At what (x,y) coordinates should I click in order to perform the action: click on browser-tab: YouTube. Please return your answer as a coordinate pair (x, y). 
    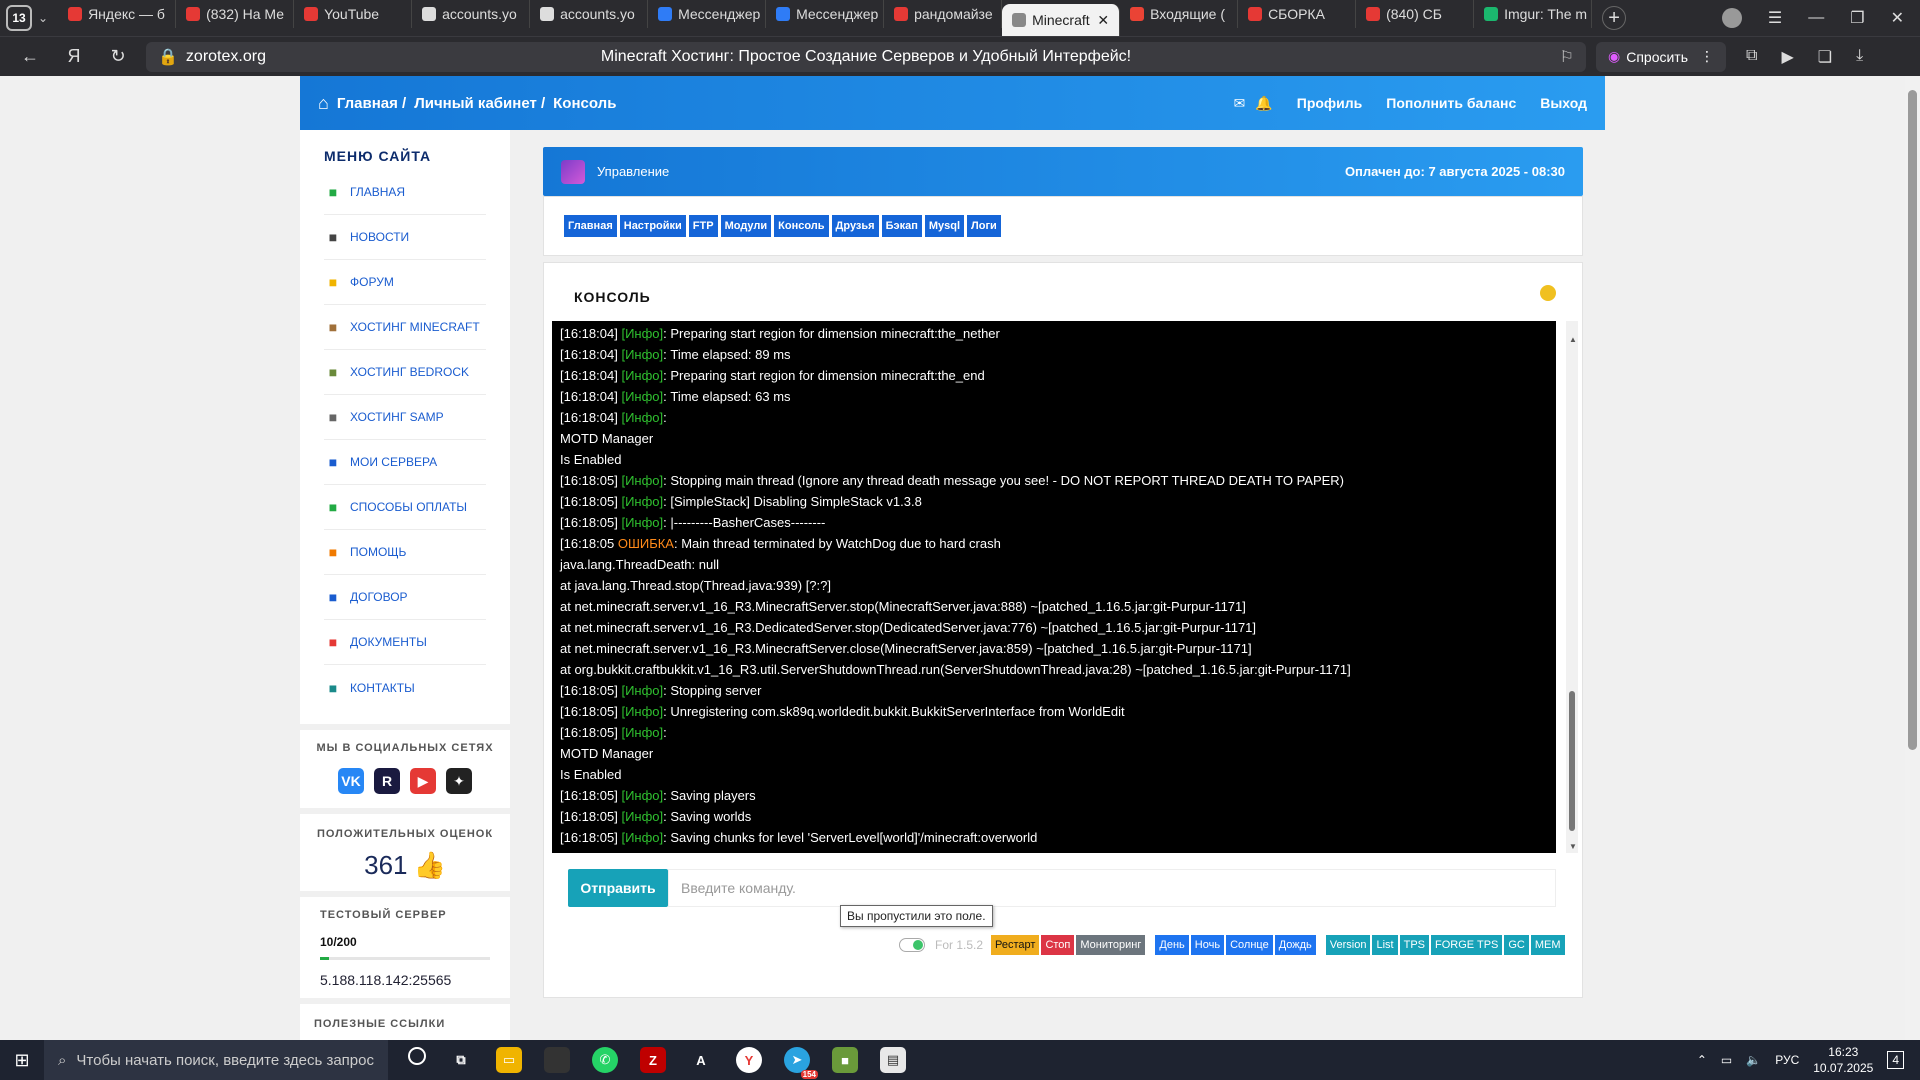
    Looking at the image, I should click on (353, 14).